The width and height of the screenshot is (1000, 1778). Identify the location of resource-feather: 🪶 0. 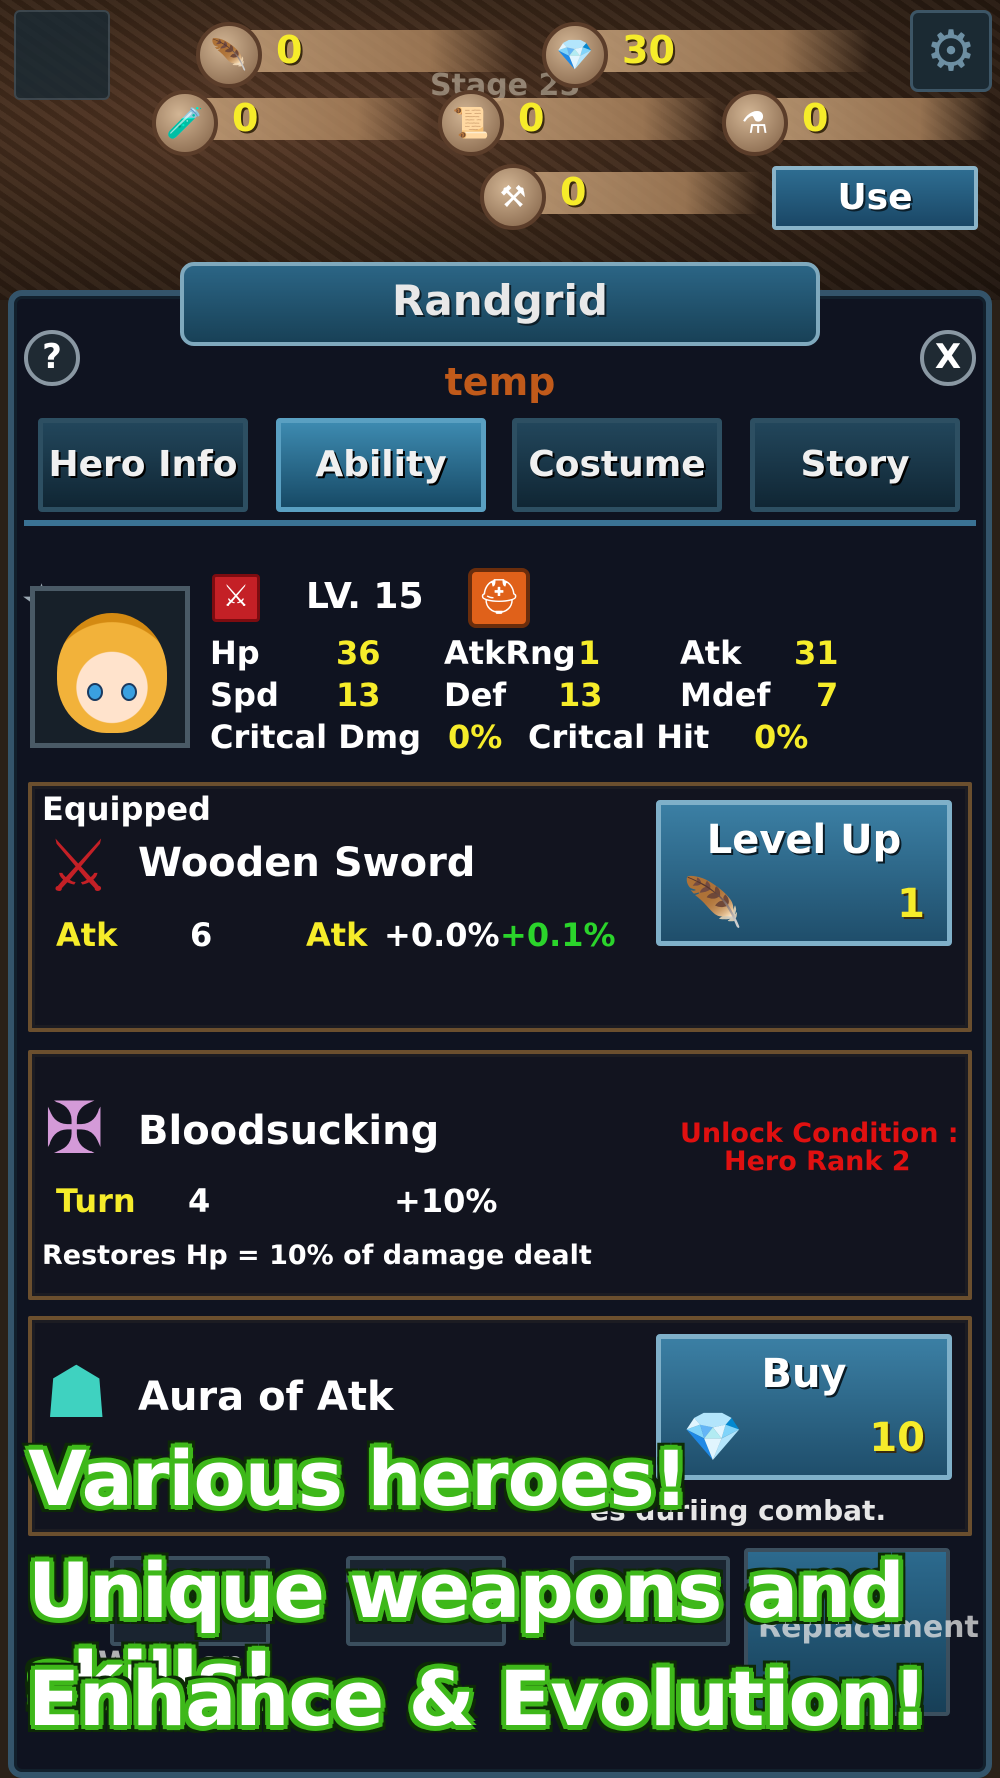
(356, 55).